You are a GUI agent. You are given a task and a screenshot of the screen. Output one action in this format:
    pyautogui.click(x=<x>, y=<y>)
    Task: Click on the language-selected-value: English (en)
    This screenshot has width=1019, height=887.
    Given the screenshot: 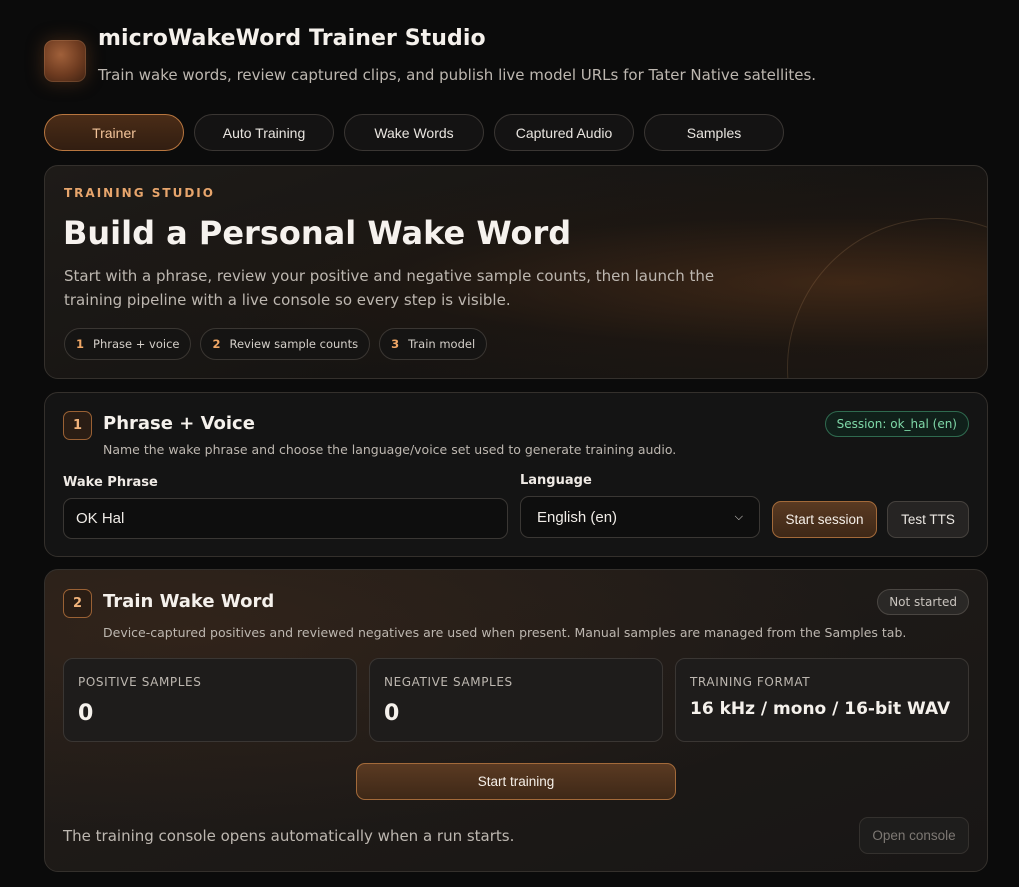 What is the action you would take?
    pyautogui.click(x=577, y=517)
    